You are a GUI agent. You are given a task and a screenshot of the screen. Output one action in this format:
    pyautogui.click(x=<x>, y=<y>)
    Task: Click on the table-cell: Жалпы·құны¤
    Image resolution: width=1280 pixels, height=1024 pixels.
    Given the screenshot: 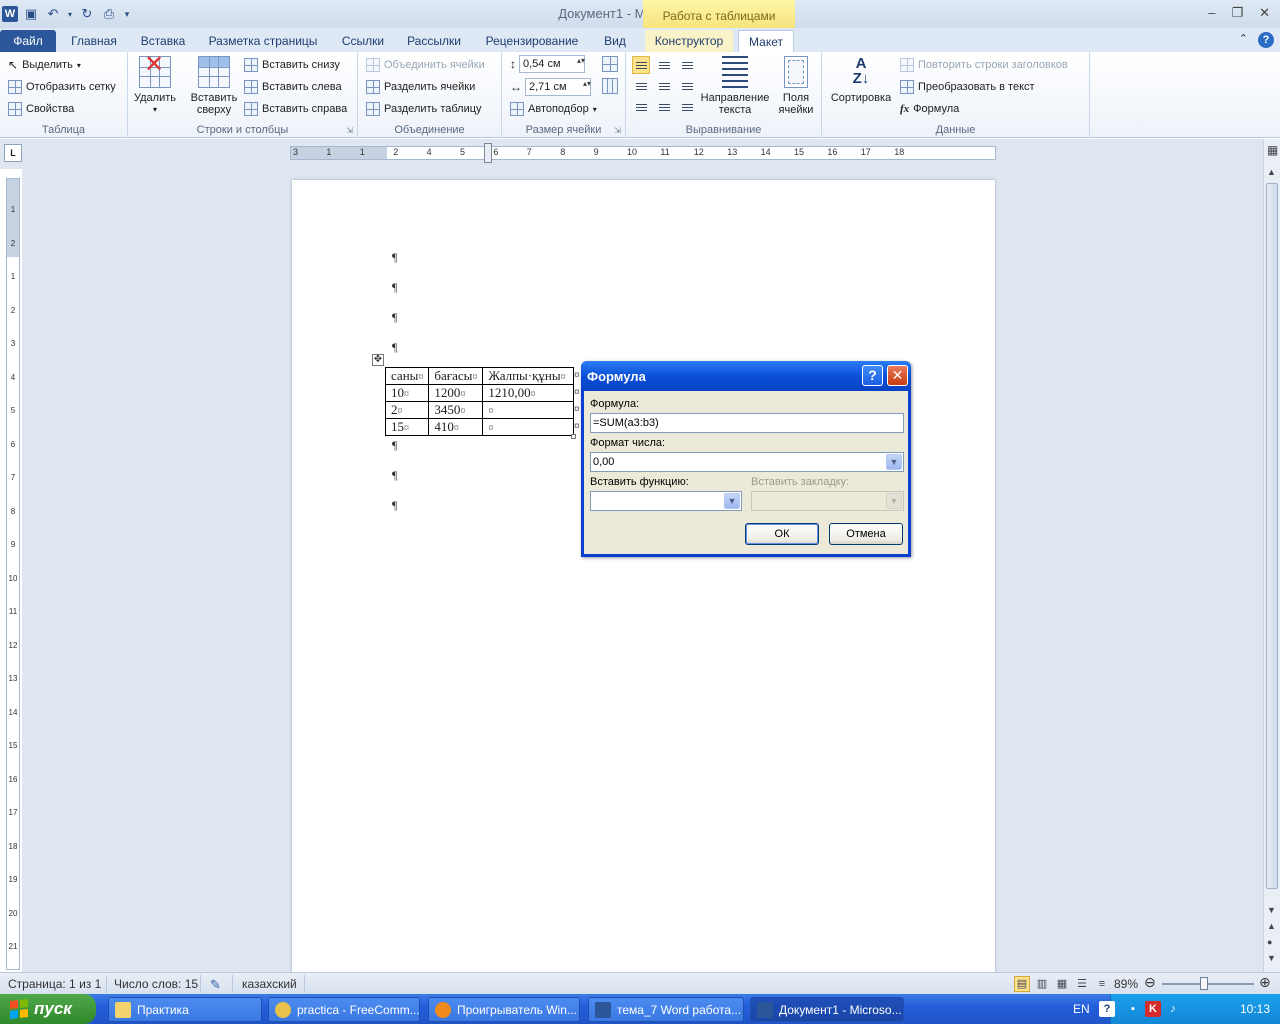 What is the action you would take?
    pyautogui.click(x=528, y=376)
    